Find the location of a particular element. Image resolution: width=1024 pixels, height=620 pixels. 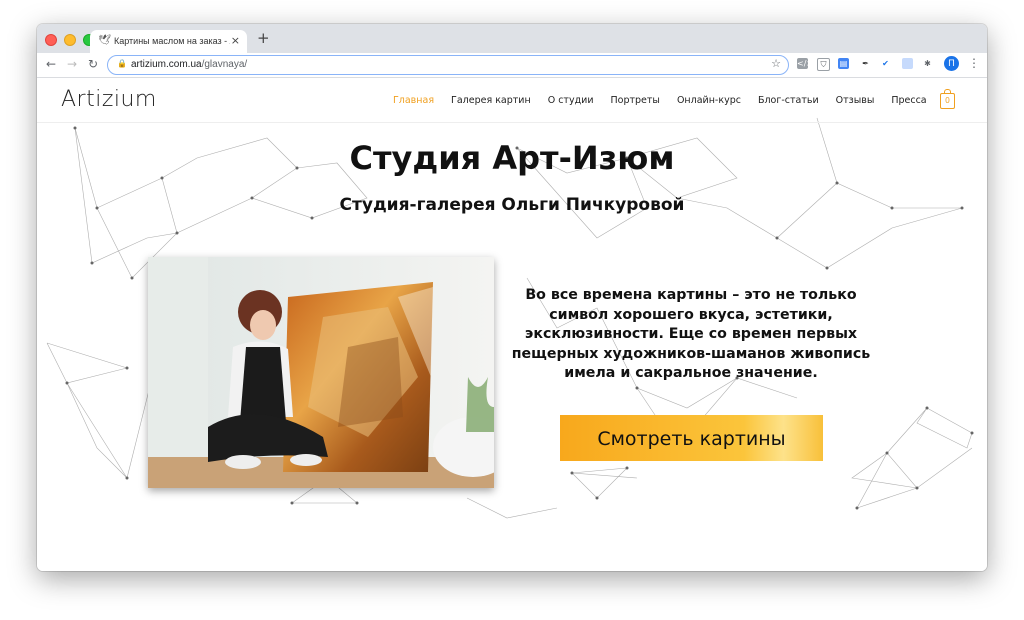

extension-code-icon: </> is located at coordinates (805, 63).